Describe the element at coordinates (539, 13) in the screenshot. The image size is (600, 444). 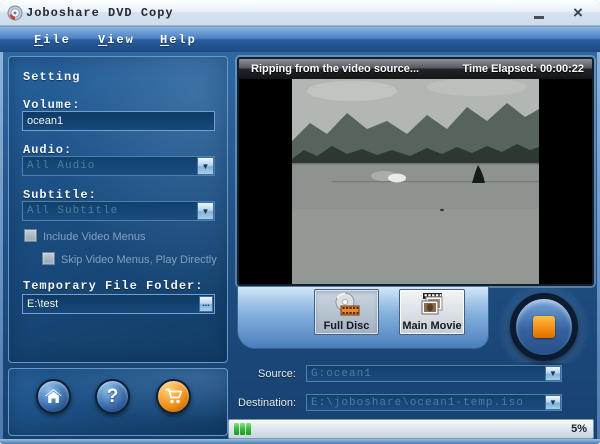
I see `minimize-button` at that location.